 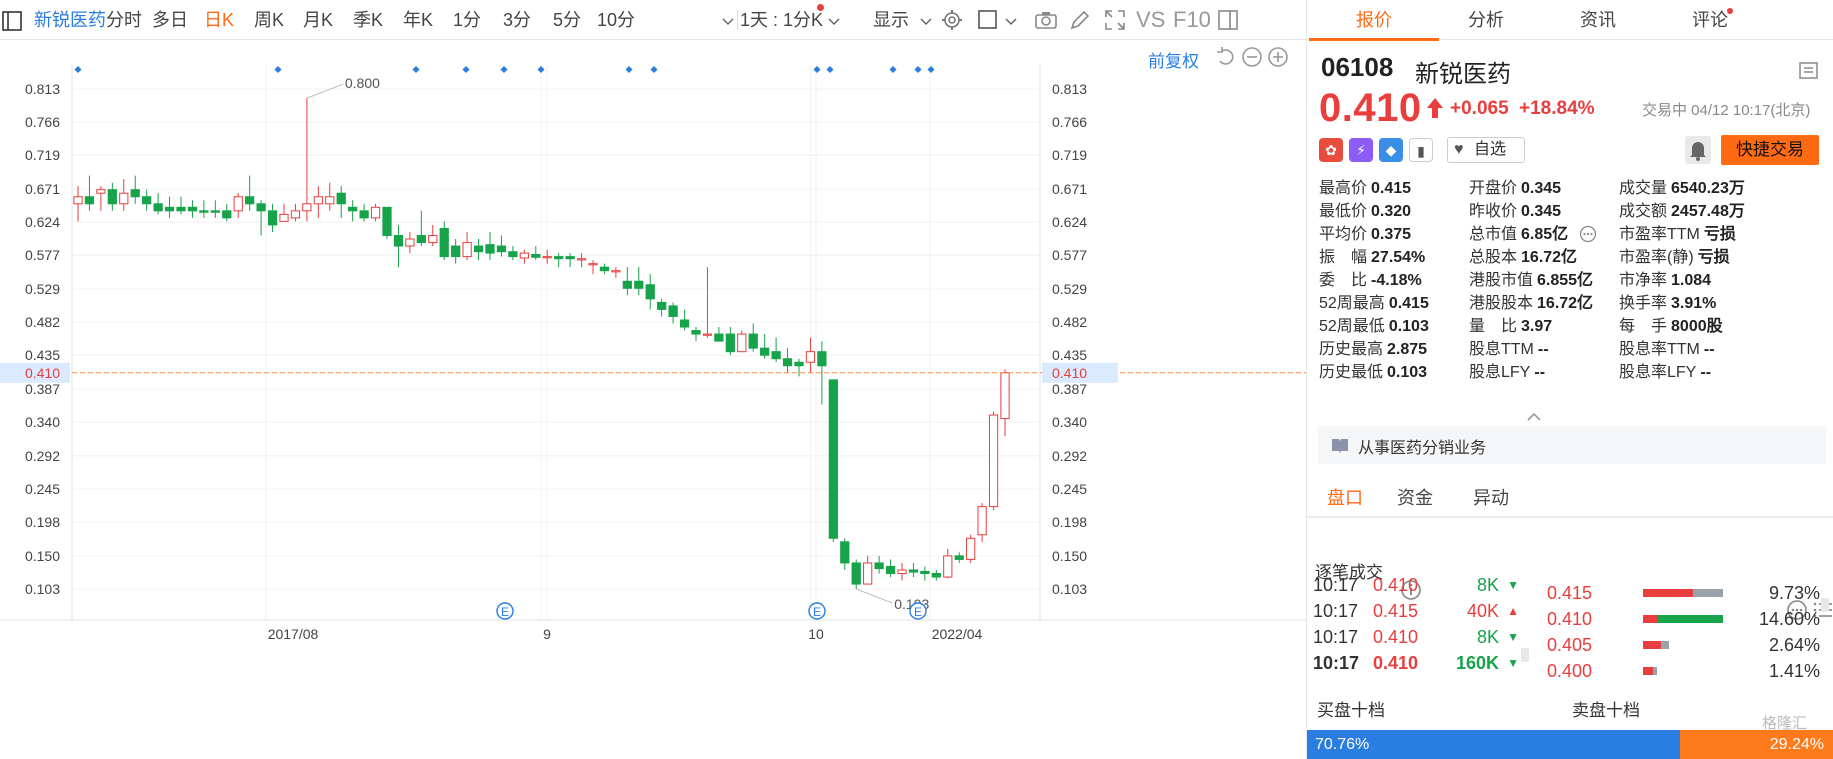 I want to click on undo-icon, so click(x=1224, y=55).